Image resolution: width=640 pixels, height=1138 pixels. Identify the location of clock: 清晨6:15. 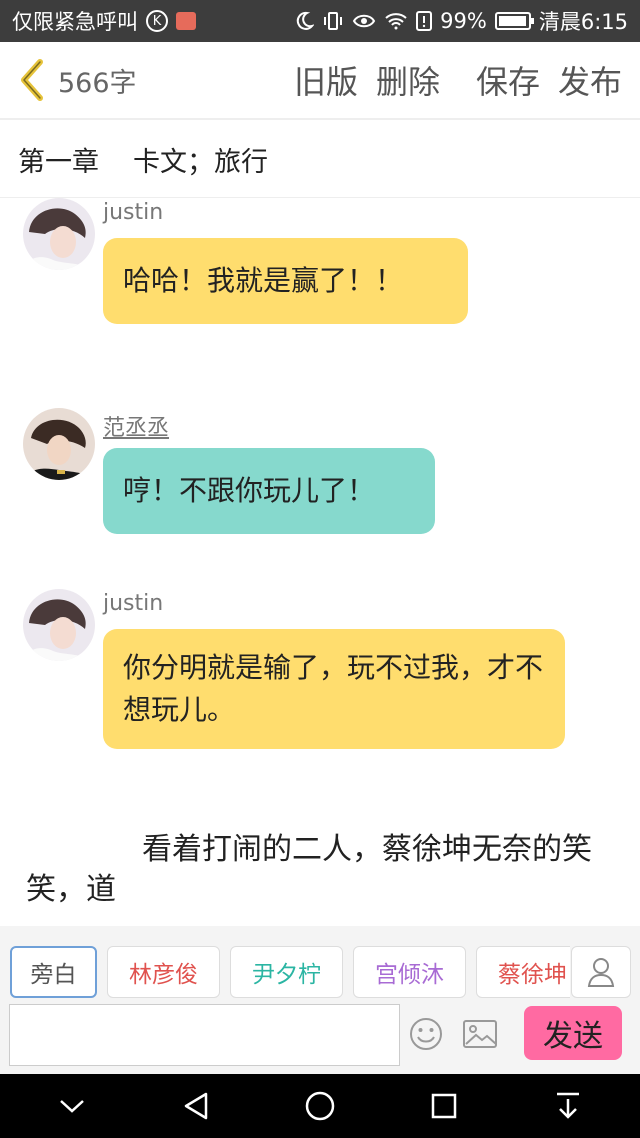
(583, 22).